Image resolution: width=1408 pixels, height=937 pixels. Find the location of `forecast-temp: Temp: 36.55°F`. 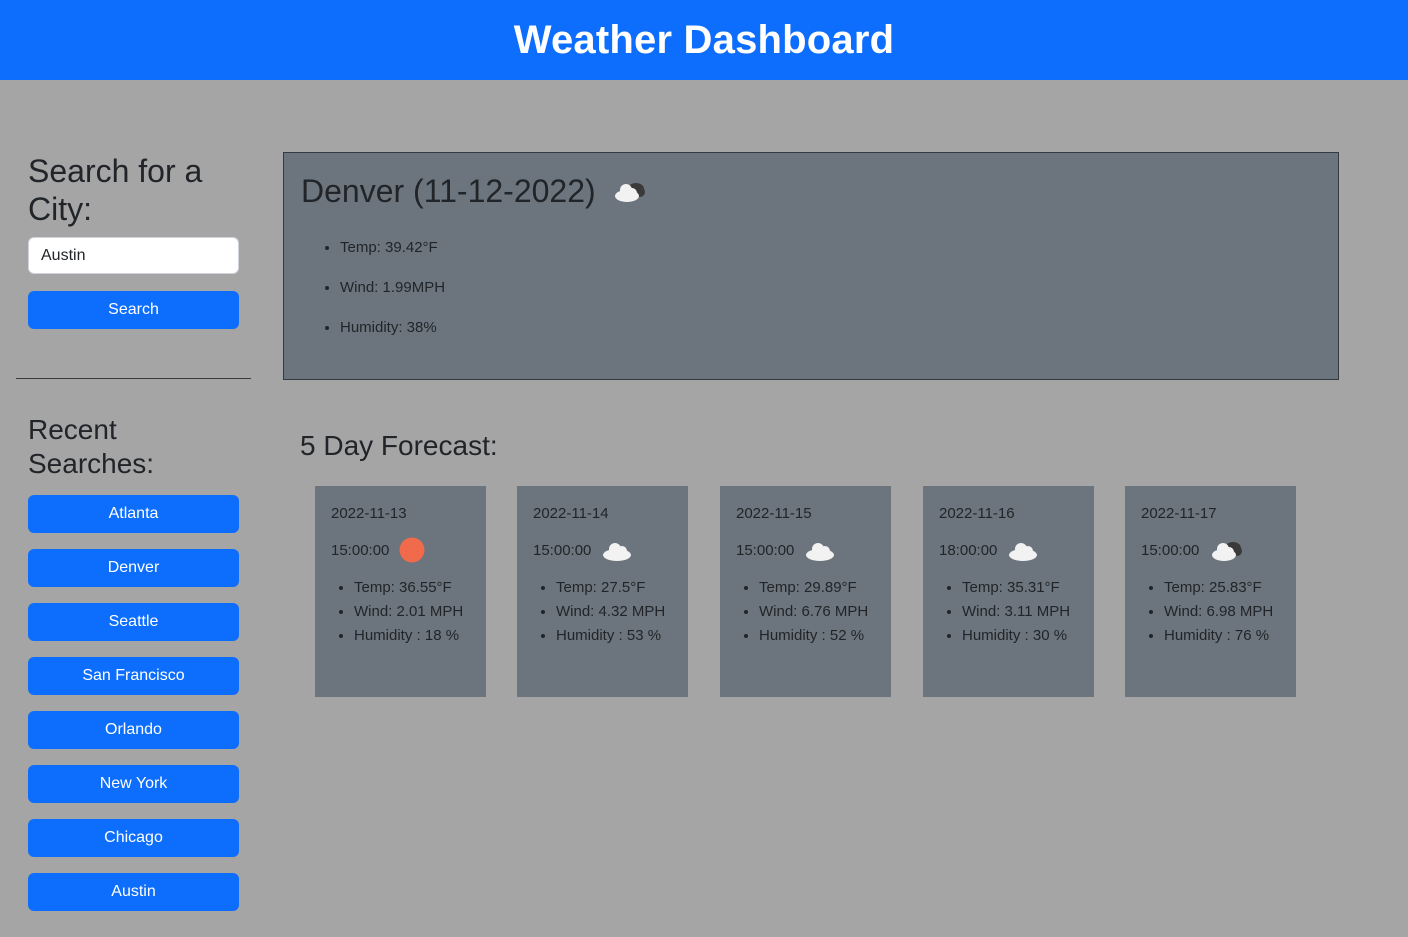

forecast-temp: Temp: 36.55°F is located at coordinates (408, 588).